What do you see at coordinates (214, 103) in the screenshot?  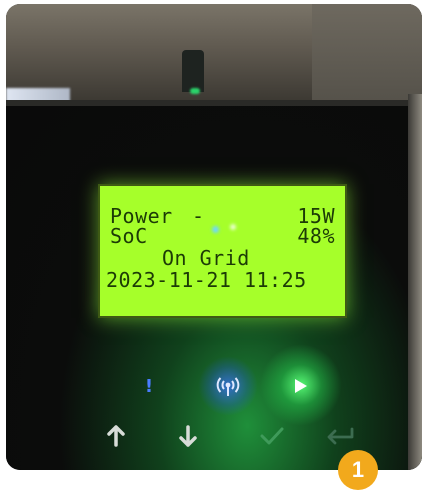 I see `inverter-top-edge` at bounding box center [214, 103].